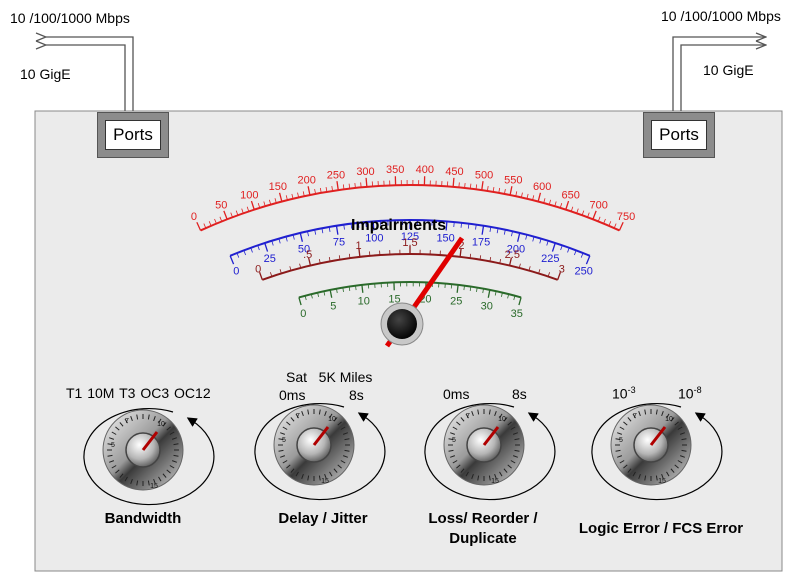  I want to click on meter-scale-label: 350, so click(395, 170).